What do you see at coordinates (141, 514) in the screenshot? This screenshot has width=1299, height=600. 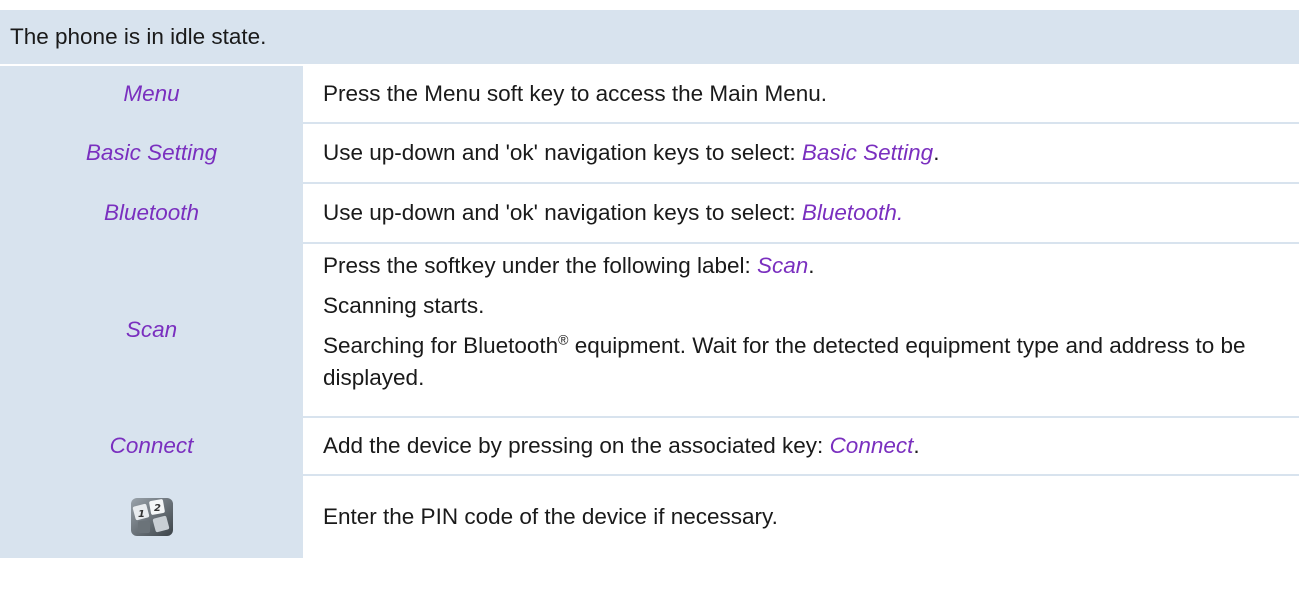 I see `svg-text: 1` at bounding box center [141, 514].